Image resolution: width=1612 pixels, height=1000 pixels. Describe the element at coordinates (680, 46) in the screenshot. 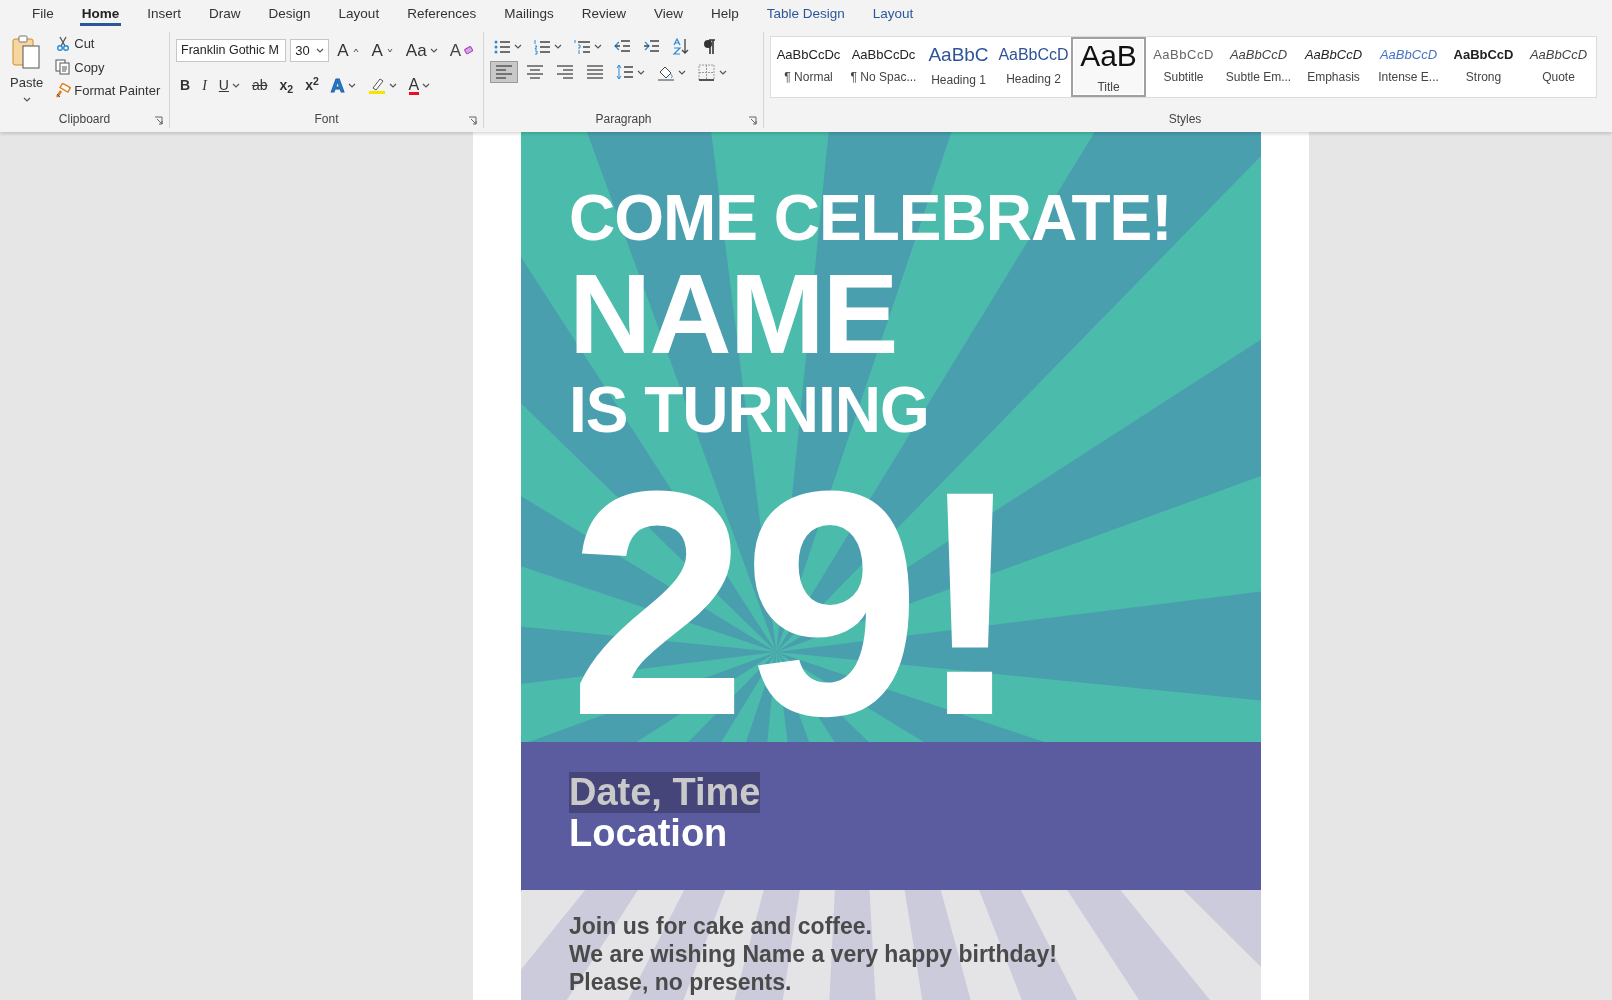

I see `sort-icon` at that location.